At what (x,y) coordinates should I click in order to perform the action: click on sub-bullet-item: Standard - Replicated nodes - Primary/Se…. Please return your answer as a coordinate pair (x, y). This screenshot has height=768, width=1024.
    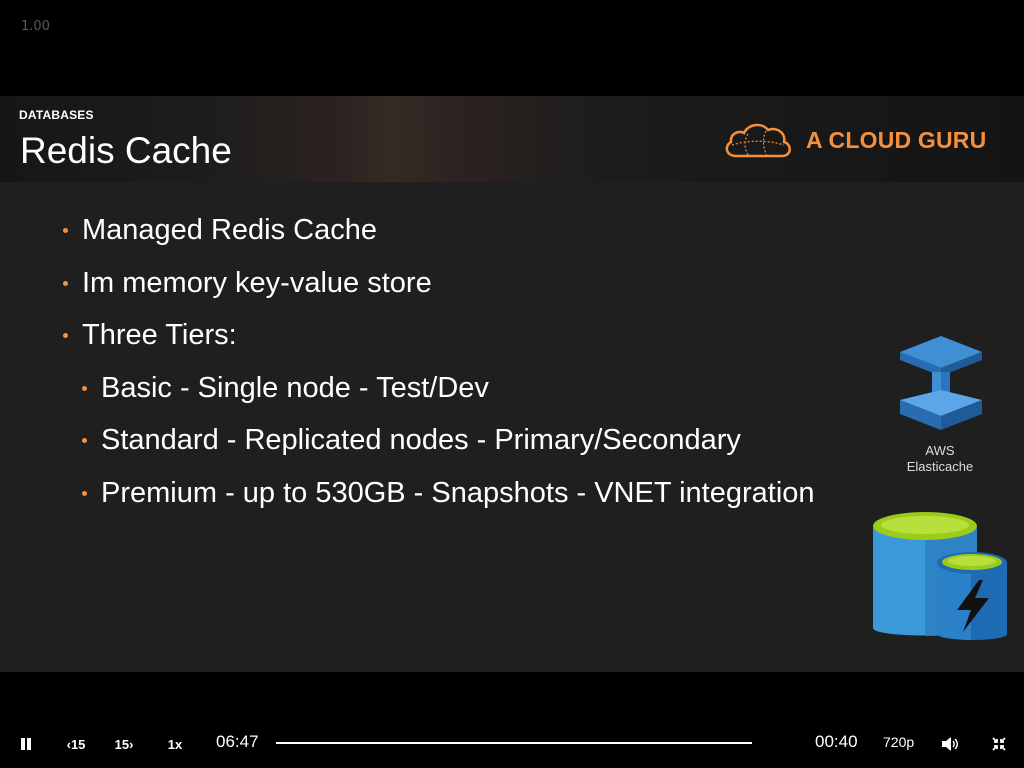
    Looking at the image, I should click on (411, 440).